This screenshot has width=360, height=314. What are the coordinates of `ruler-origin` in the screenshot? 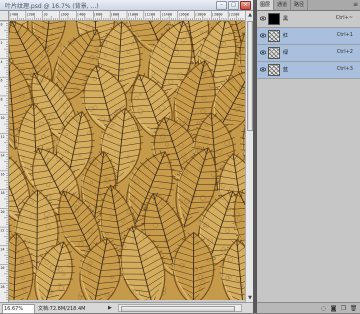 It's located at (4, 16).